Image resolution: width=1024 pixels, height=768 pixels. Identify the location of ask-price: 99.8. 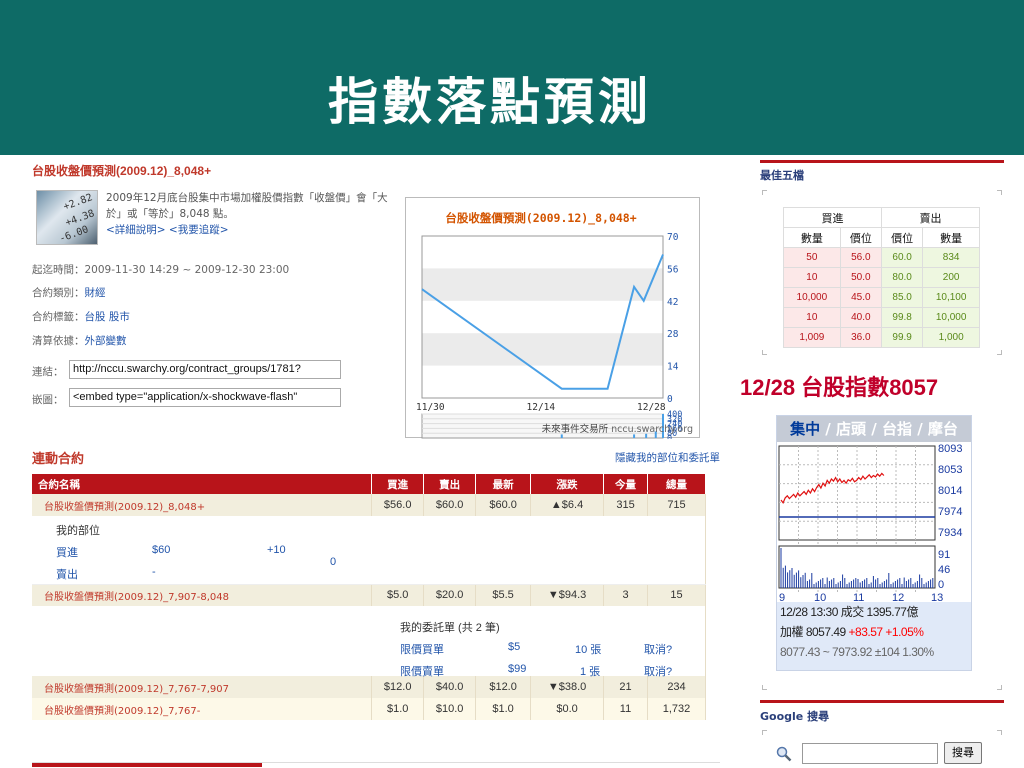
(902, 317).